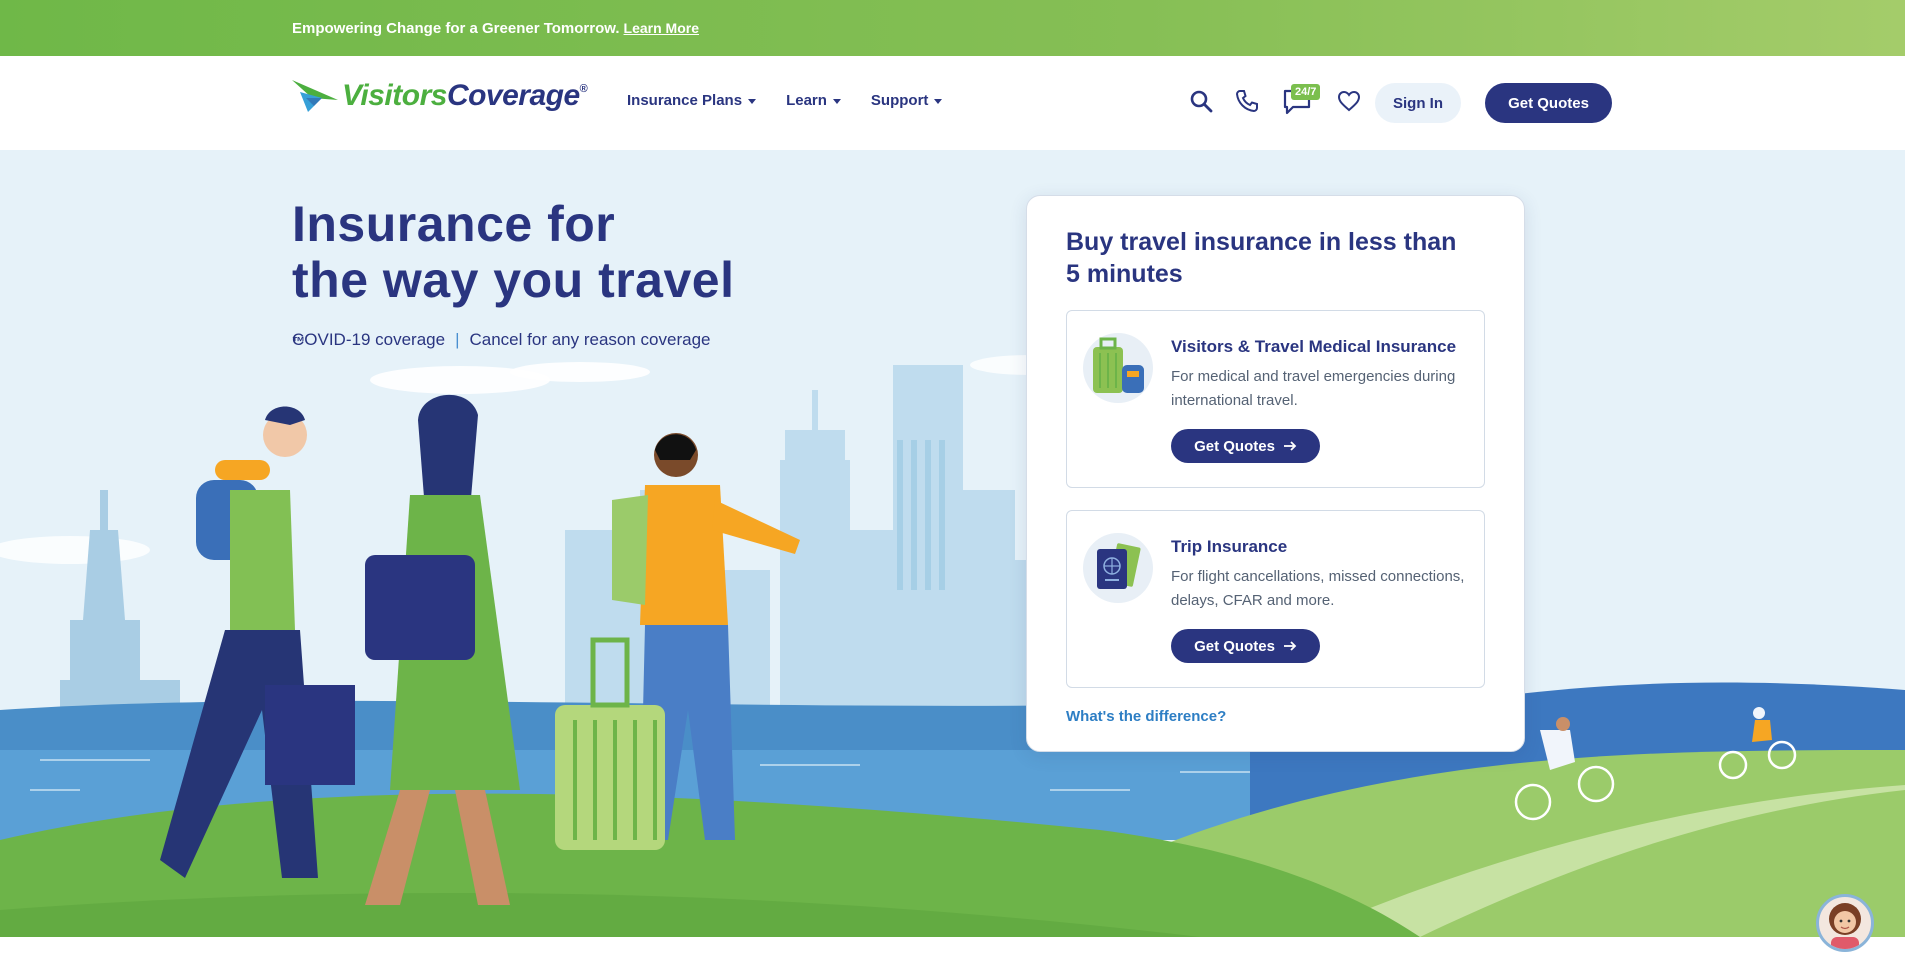 This screenshot has width=1905, height=956. Describe the element at coordinates (1201, 101) in the screenshot. I see `search-icon` at that location.